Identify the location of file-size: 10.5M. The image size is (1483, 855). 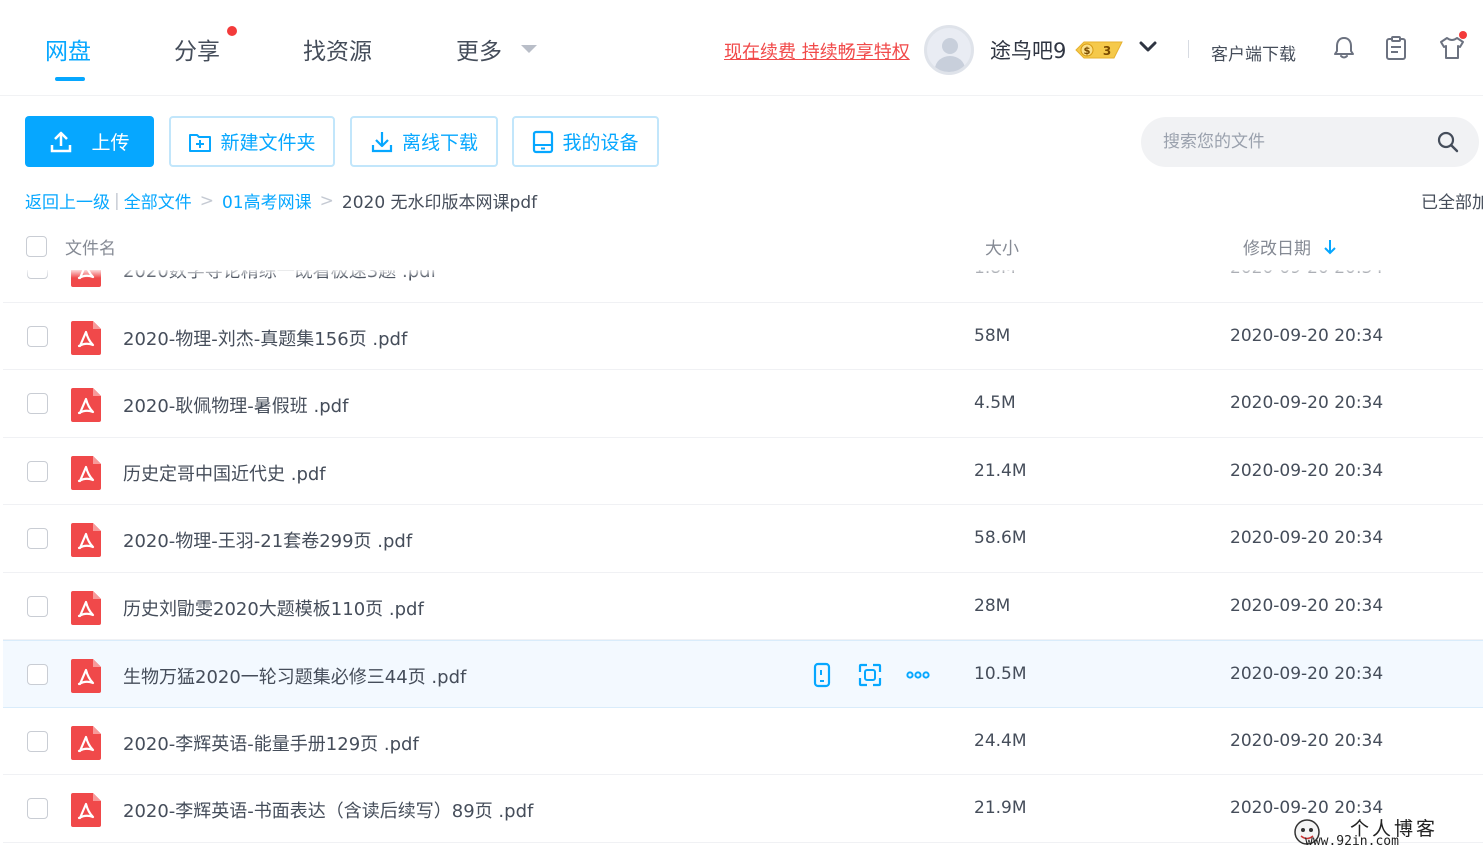
(1000, 674).